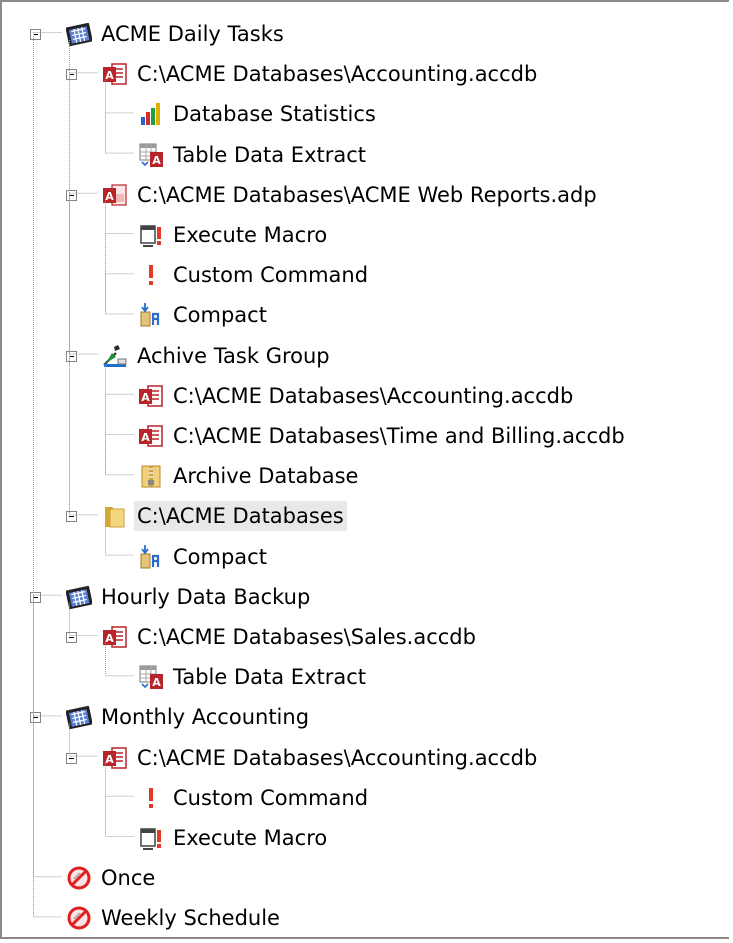 Image resolution: width=733 pixels, height=943 pixels. What do you see at coordinates (306, 637) in the screenshot?
I see `tree-node-label: C:\ACME Databases\Sales.accdb` at bounding box center [306, 637].